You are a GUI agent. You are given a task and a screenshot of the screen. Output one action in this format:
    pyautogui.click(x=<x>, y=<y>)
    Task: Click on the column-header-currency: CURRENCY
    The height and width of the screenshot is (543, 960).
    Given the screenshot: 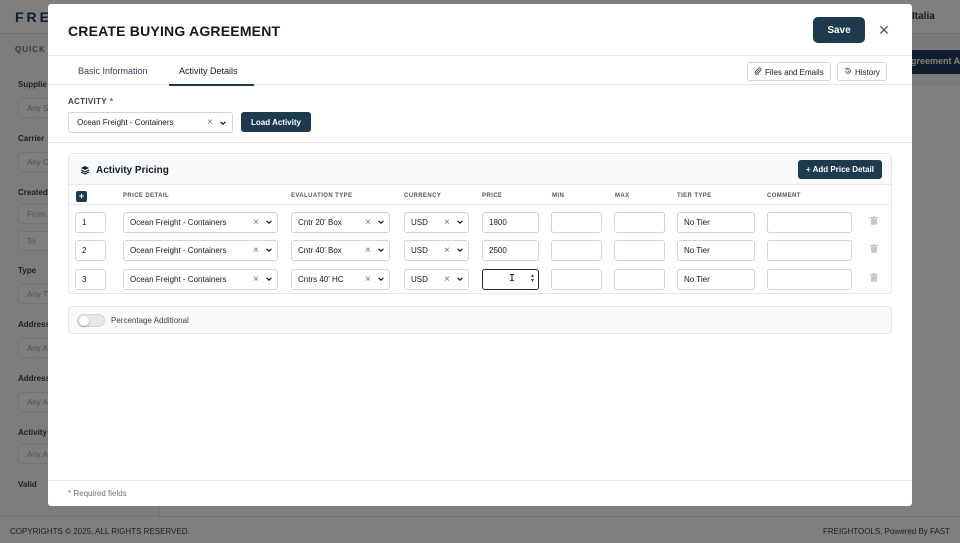 What is the action you would take?
    pyautogui.click(x=423, y=196)
    